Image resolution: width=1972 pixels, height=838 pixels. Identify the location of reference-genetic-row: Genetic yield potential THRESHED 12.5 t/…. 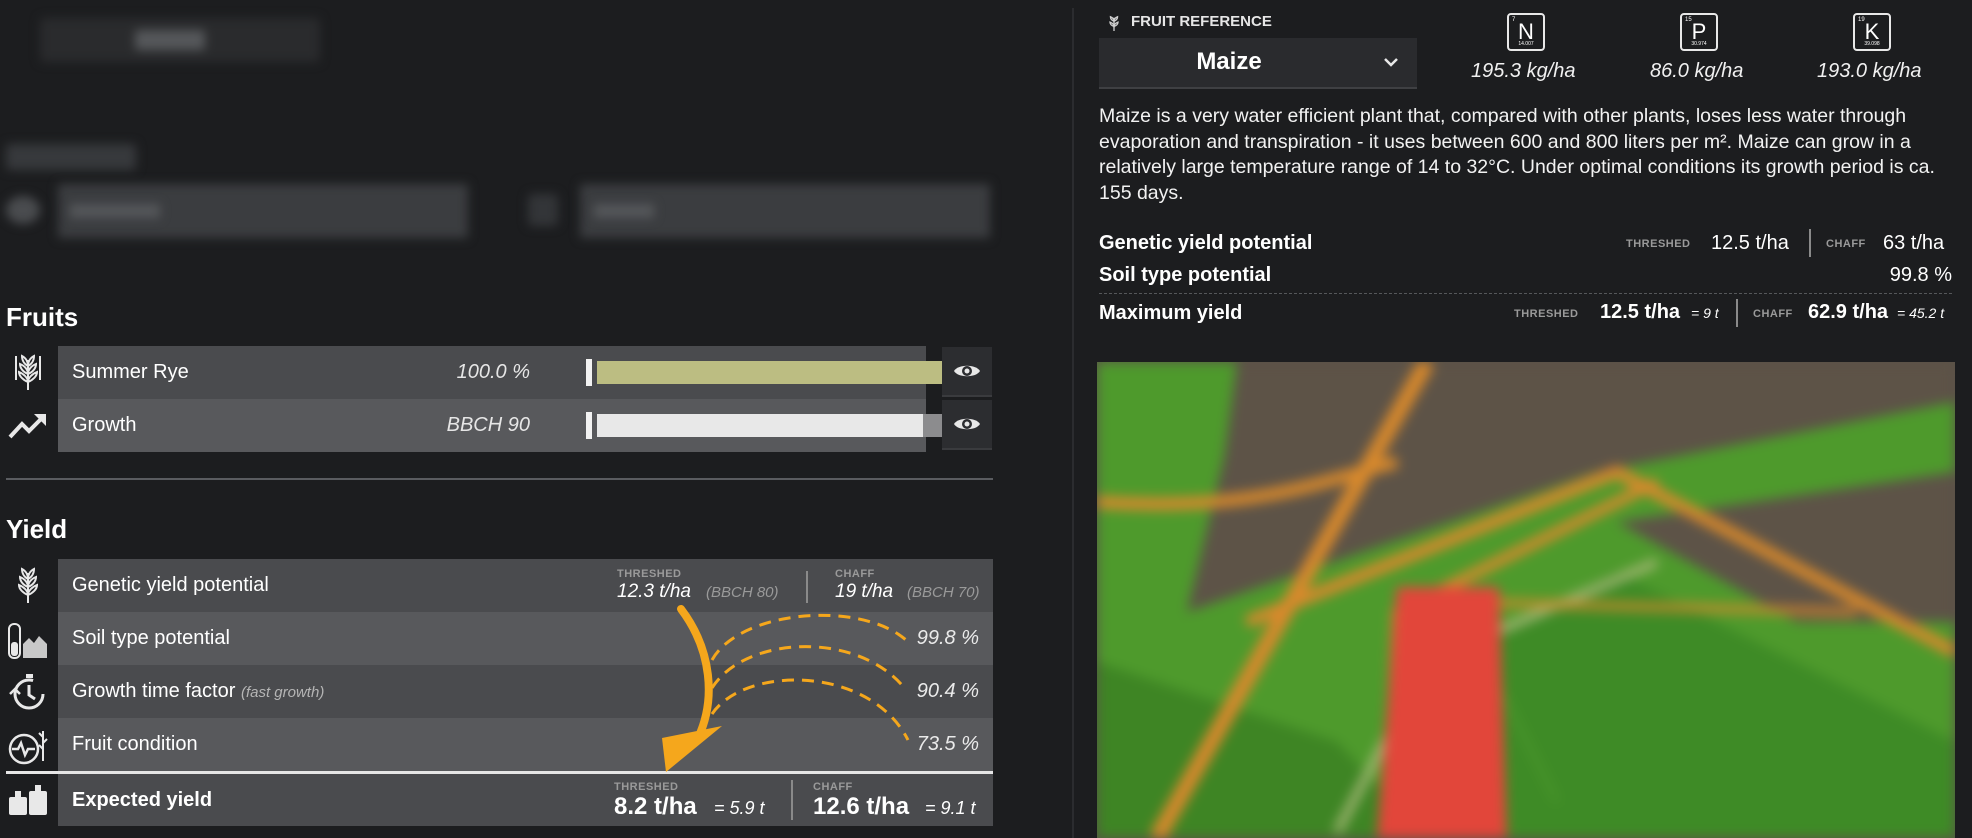
(1525, 243).